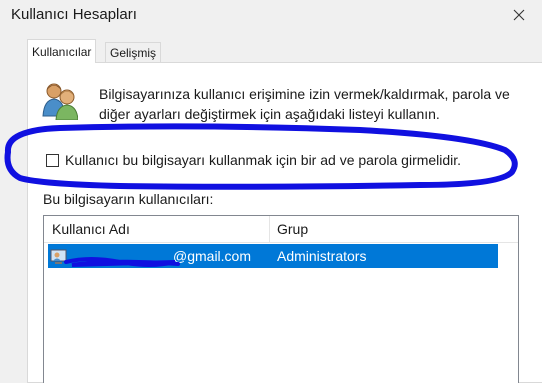  What do you see at coordinates (128, 199) in the screenshot?
I see `users-section-label: Bu bilgisayarın kullanıcıları:` at bounding box center [128, 199].